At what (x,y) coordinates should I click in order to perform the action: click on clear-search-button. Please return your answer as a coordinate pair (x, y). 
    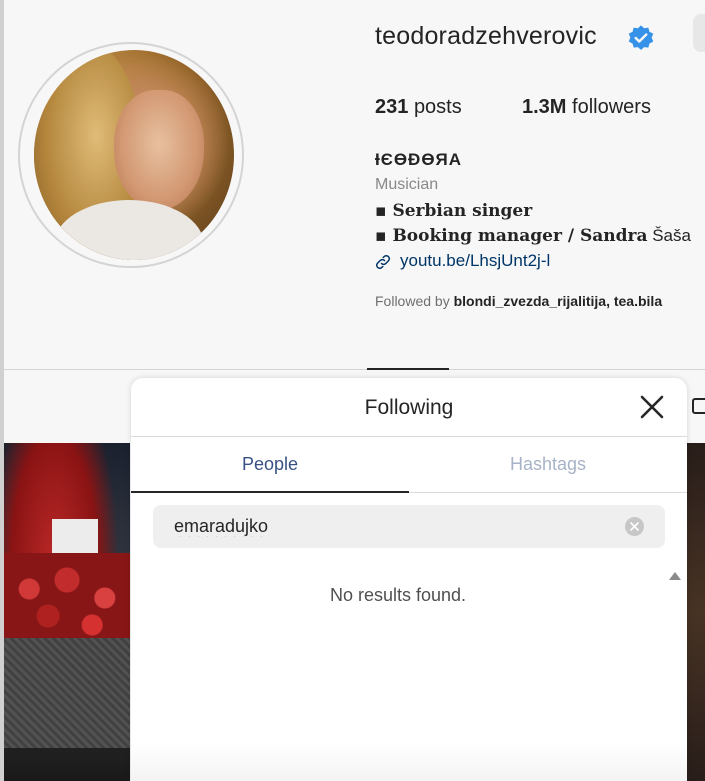
    Looking at the image, I should click on (634, 526).